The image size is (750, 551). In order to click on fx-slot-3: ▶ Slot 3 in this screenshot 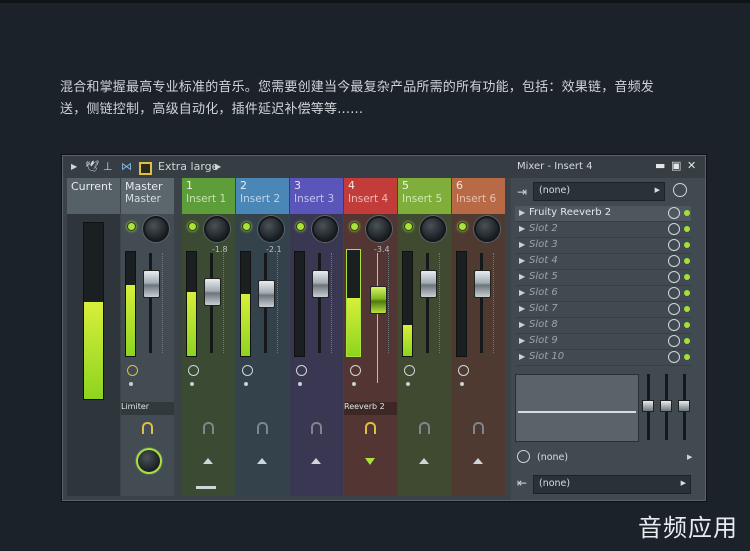, I will do `click(603, 246)`.